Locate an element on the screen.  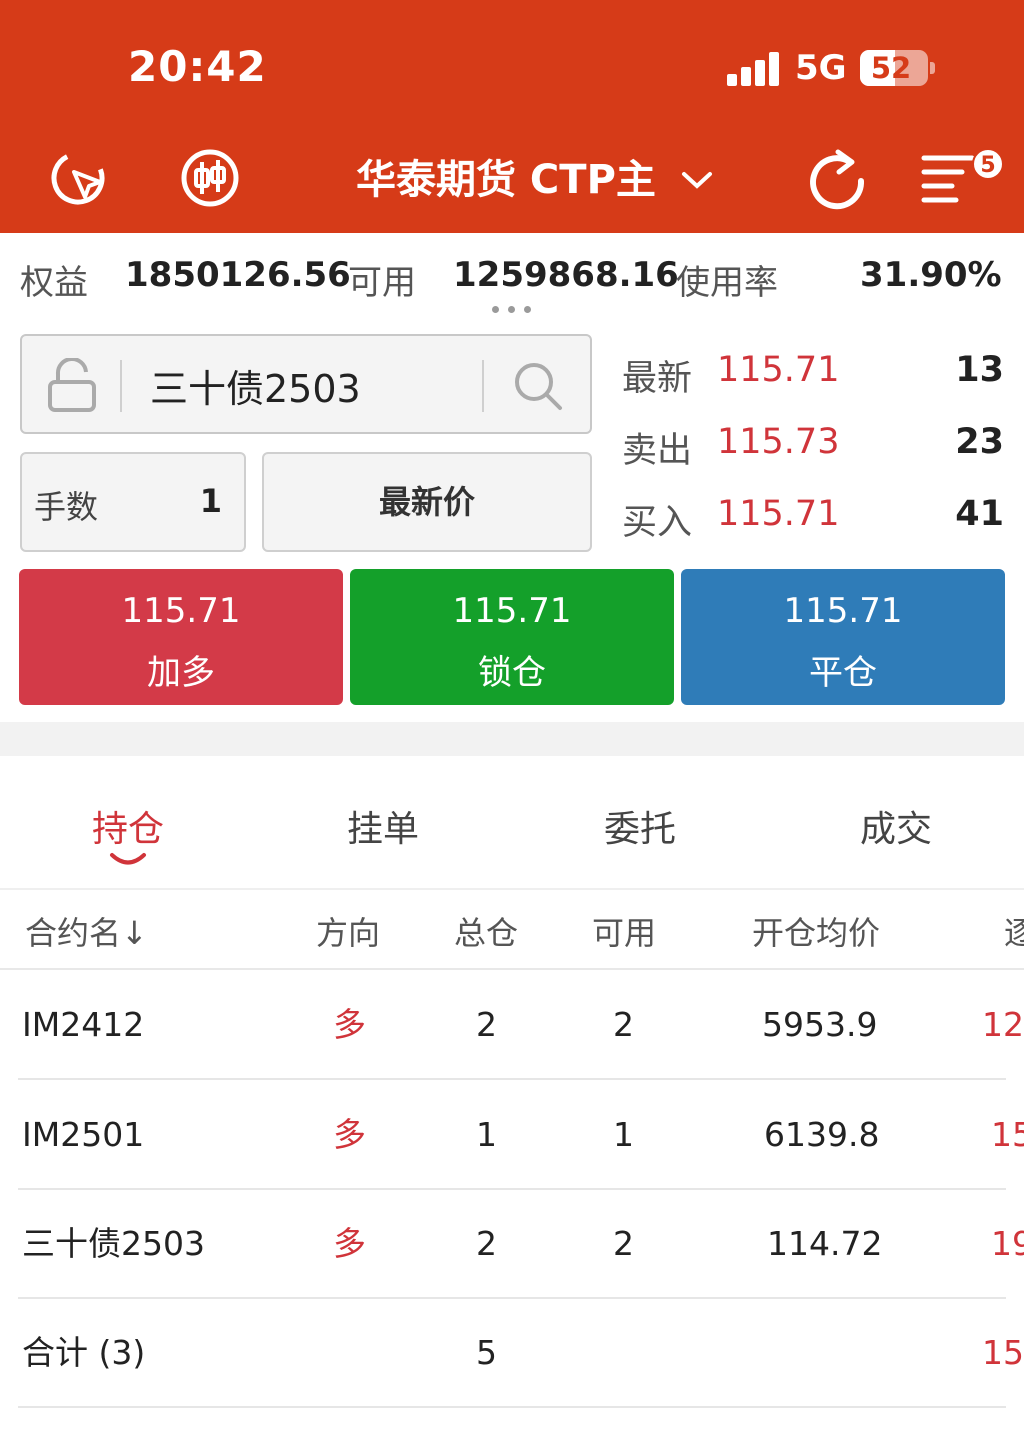
add-long-button: 115.71 加多 is located at coordinates (181, 637).